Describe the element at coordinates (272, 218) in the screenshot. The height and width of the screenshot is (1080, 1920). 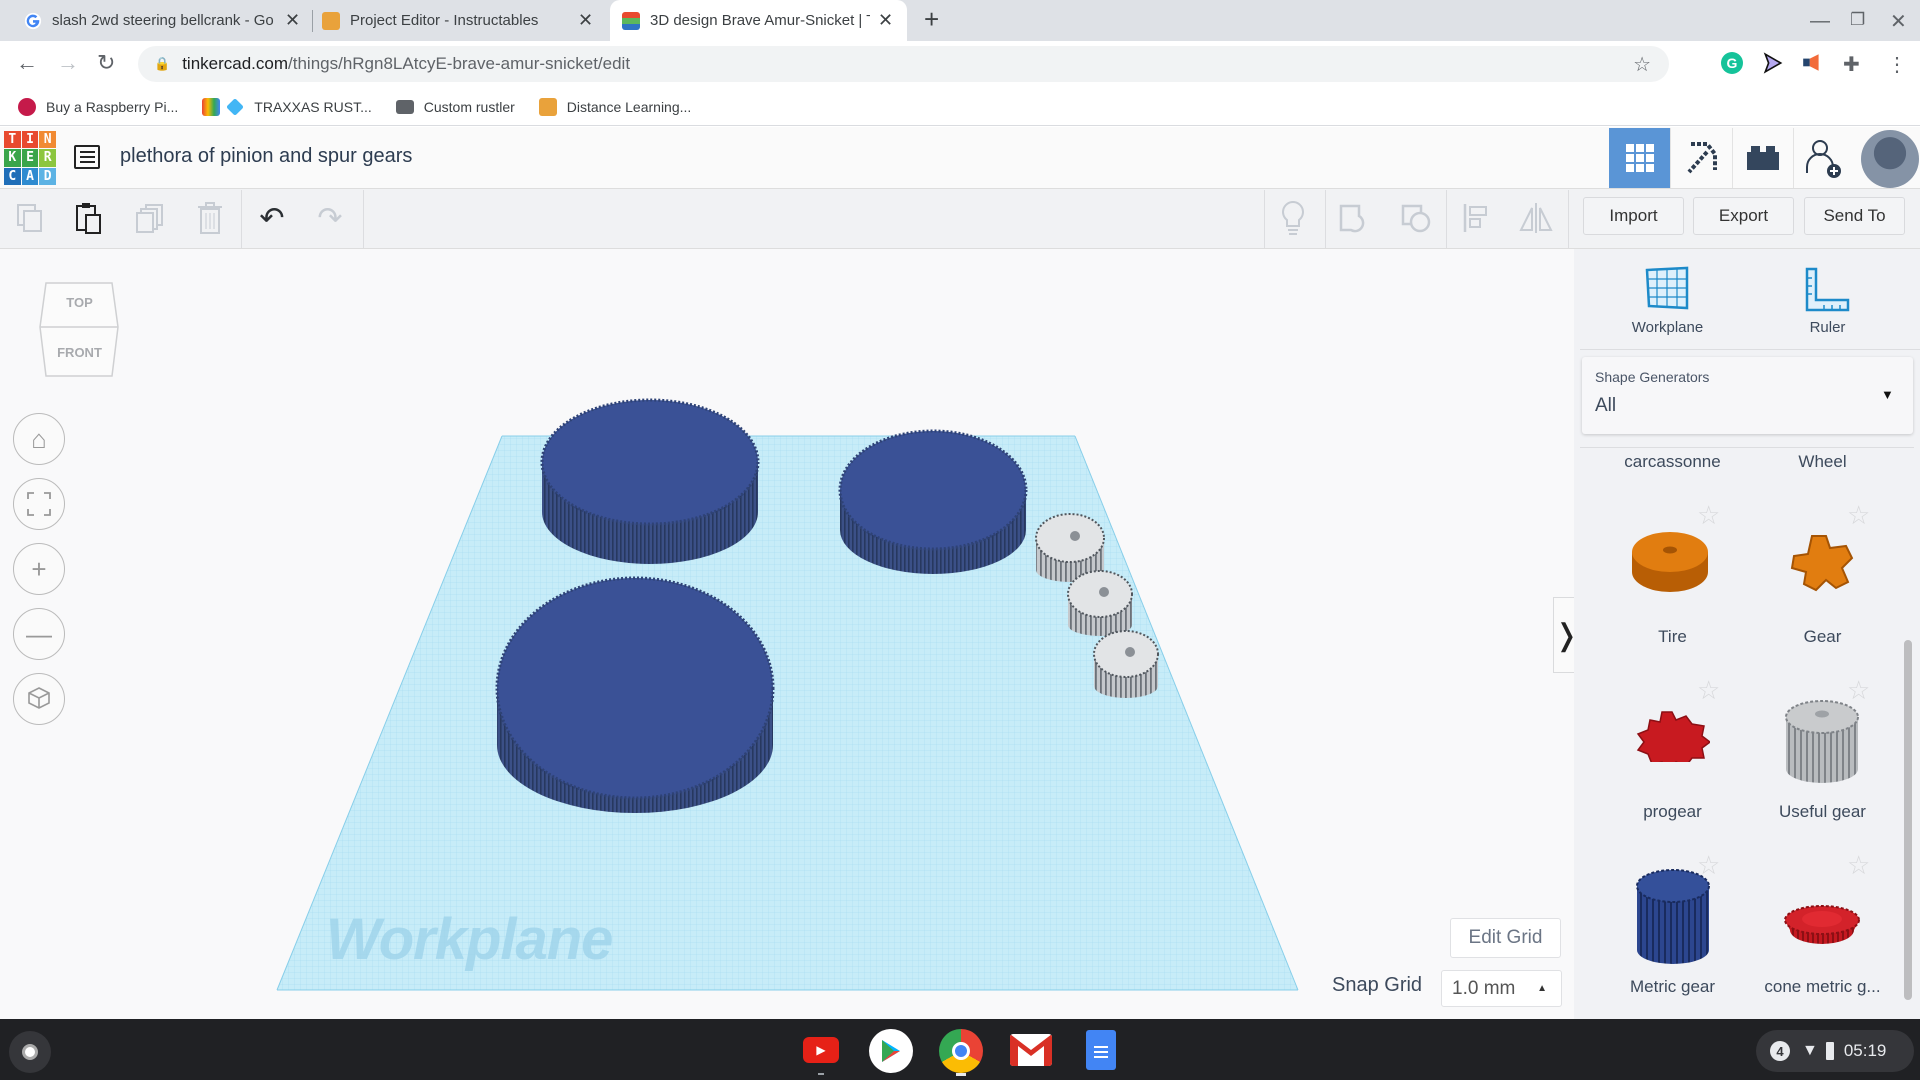
I see `undo-button: ↶` at that location.